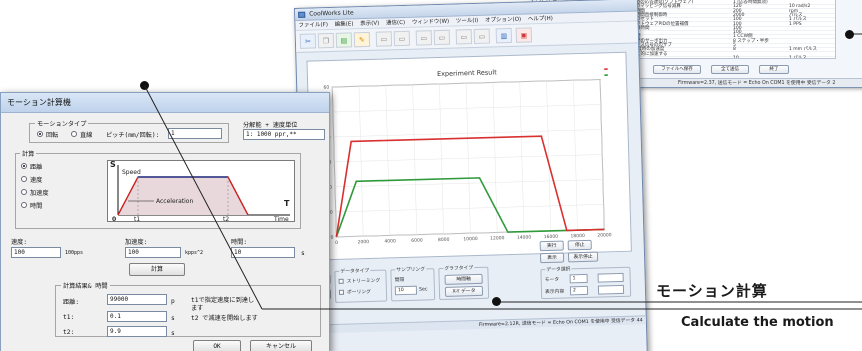  Describe the element at coordinates (24, 179) in the screenshot. I see `speed-radio` at that location.